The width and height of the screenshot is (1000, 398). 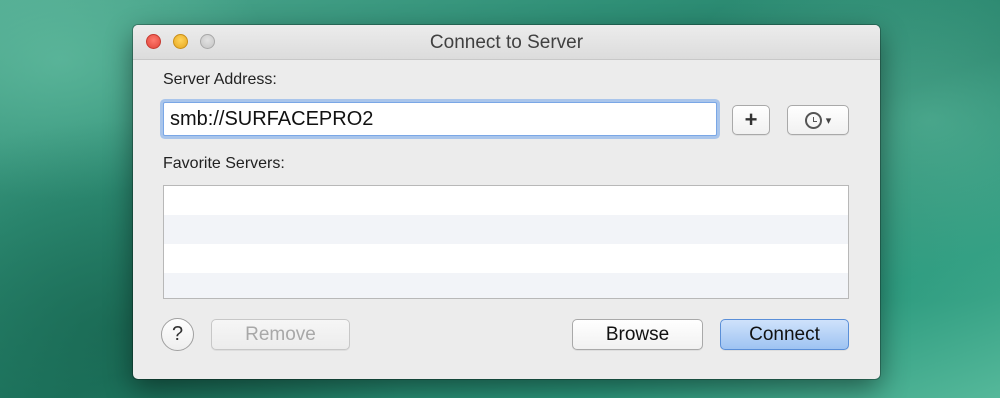 What do you see at coordinates (813, 120) in the screenshot?
I see `clock-icon` at bounding box center [813, 120].